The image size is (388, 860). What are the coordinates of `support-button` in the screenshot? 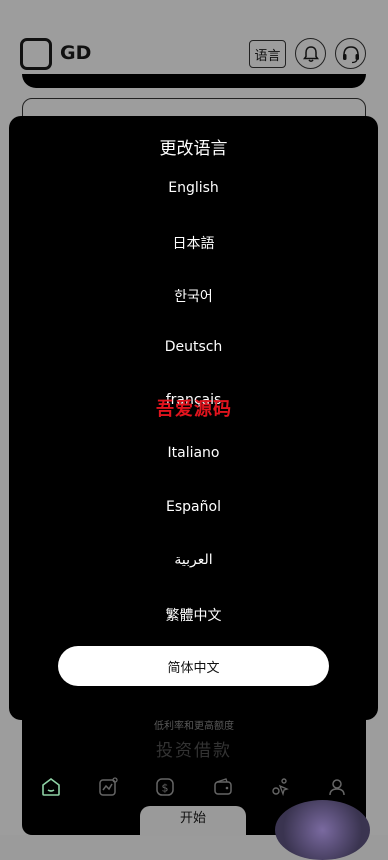 It's located at (350, 53).